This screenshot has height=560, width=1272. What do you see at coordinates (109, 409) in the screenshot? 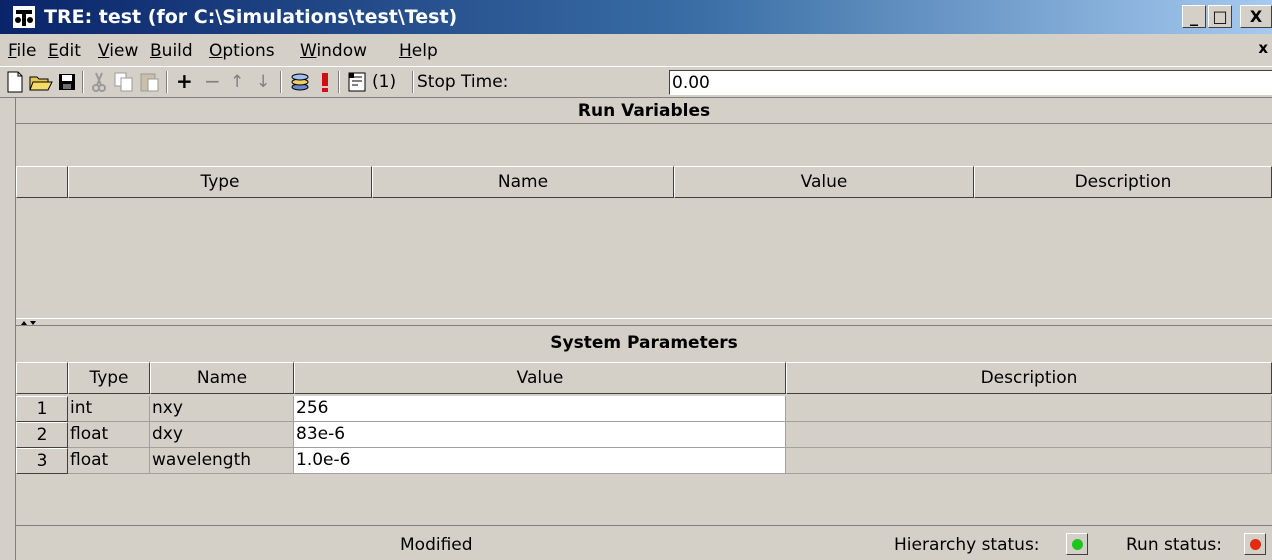
I see `param-type-cell: int` at bounding box center [109, 409].